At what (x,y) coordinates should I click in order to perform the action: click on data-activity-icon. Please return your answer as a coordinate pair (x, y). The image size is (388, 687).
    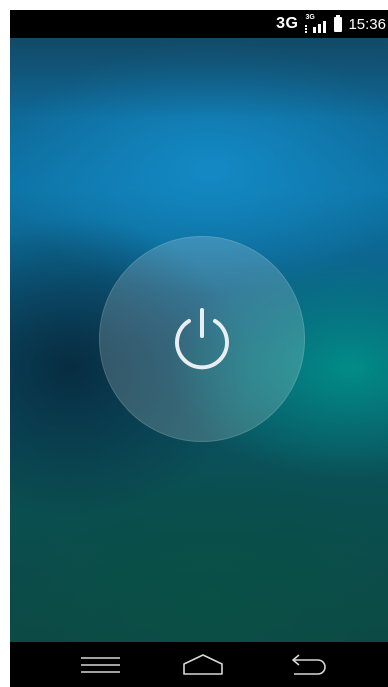
    Looking at the image, I should click on (308, 29).